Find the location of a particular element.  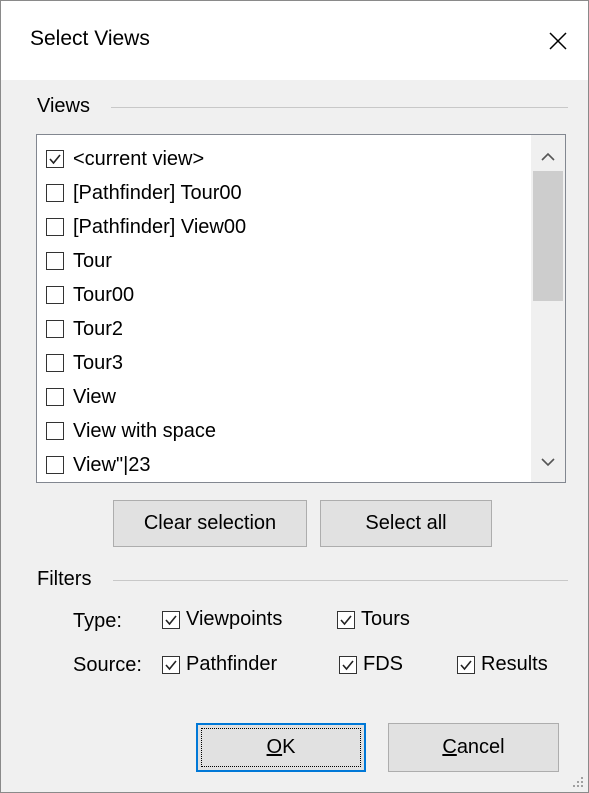

source-fds-checkbox: FDS is located at coordinates (371, 664).